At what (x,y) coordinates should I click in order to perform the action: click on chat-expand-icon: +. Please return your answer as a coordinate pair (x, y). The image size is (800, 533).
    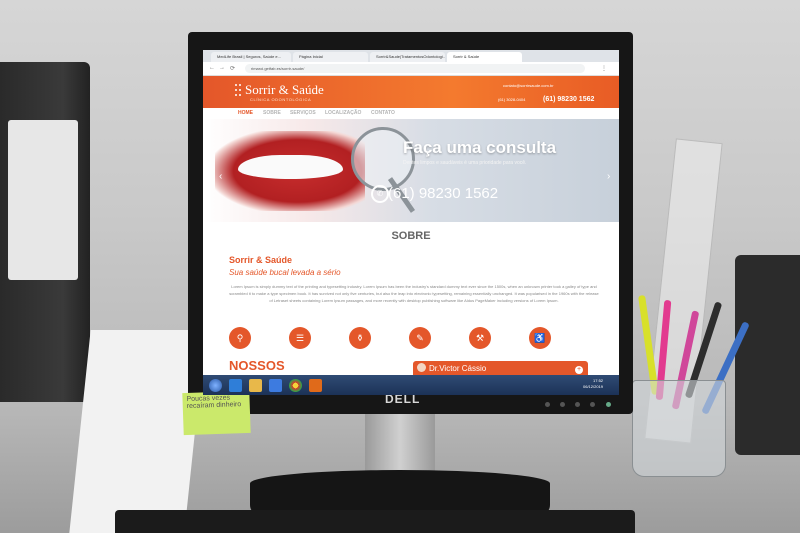
    Looking at the image, I should click on (579, 370).